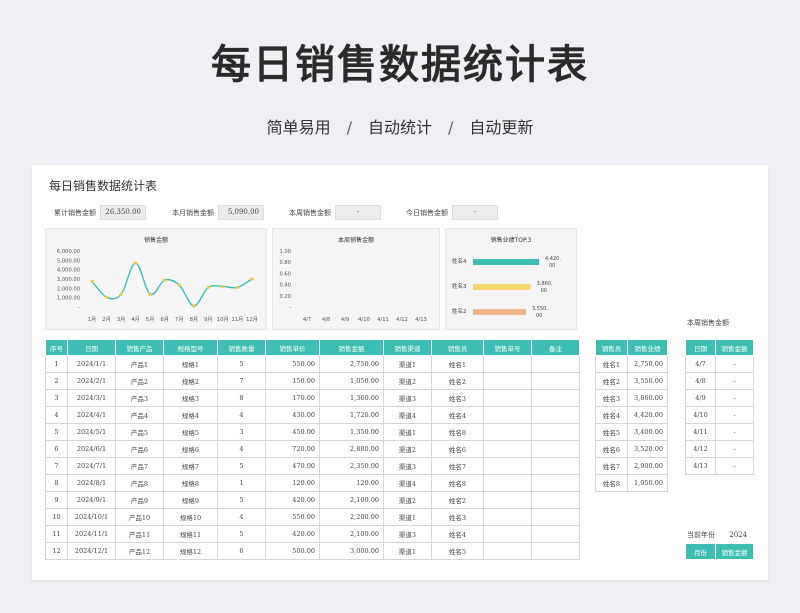 The height and width of the screenshot is (613, 800). I want to click on table-cell: 2024/5/1, so click(91, 432).